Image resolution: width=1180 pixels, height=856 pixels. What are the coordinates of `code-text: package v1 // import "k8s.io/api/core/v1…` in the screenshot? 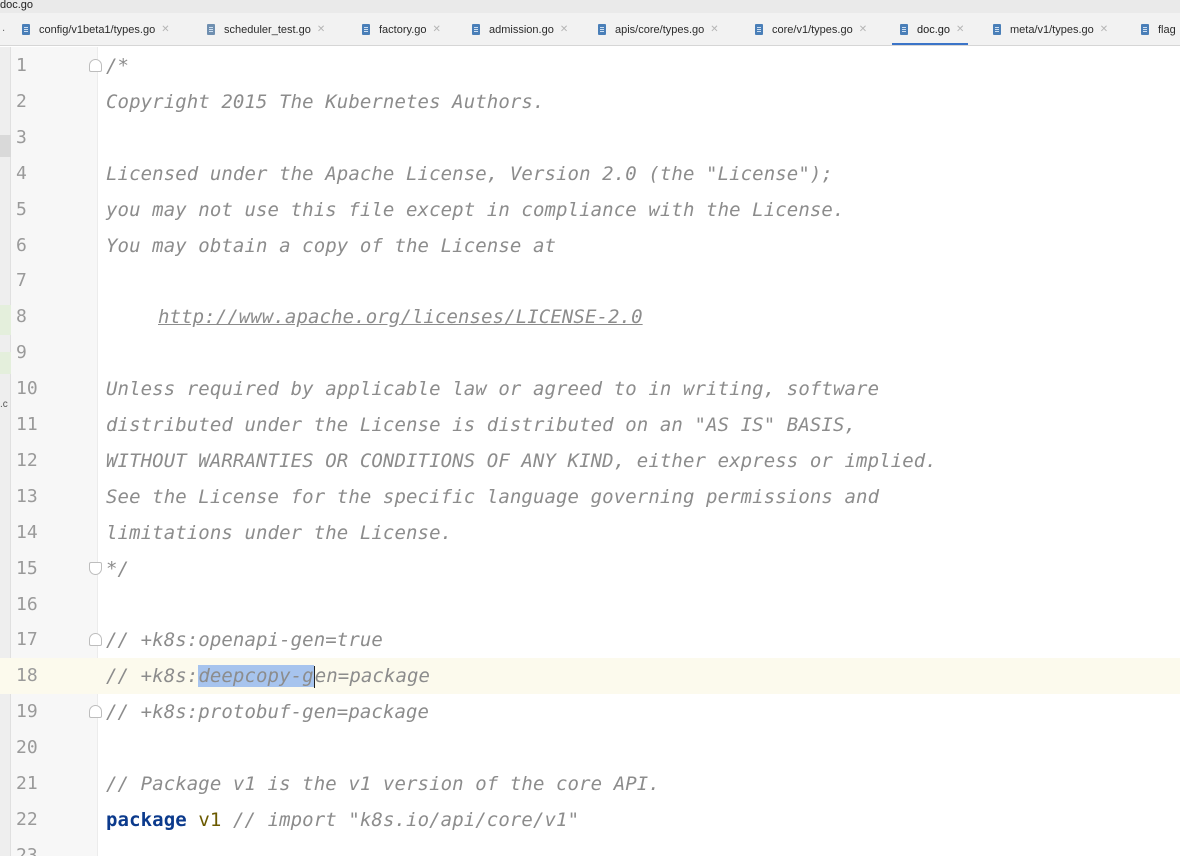 It's located at (342, 820).